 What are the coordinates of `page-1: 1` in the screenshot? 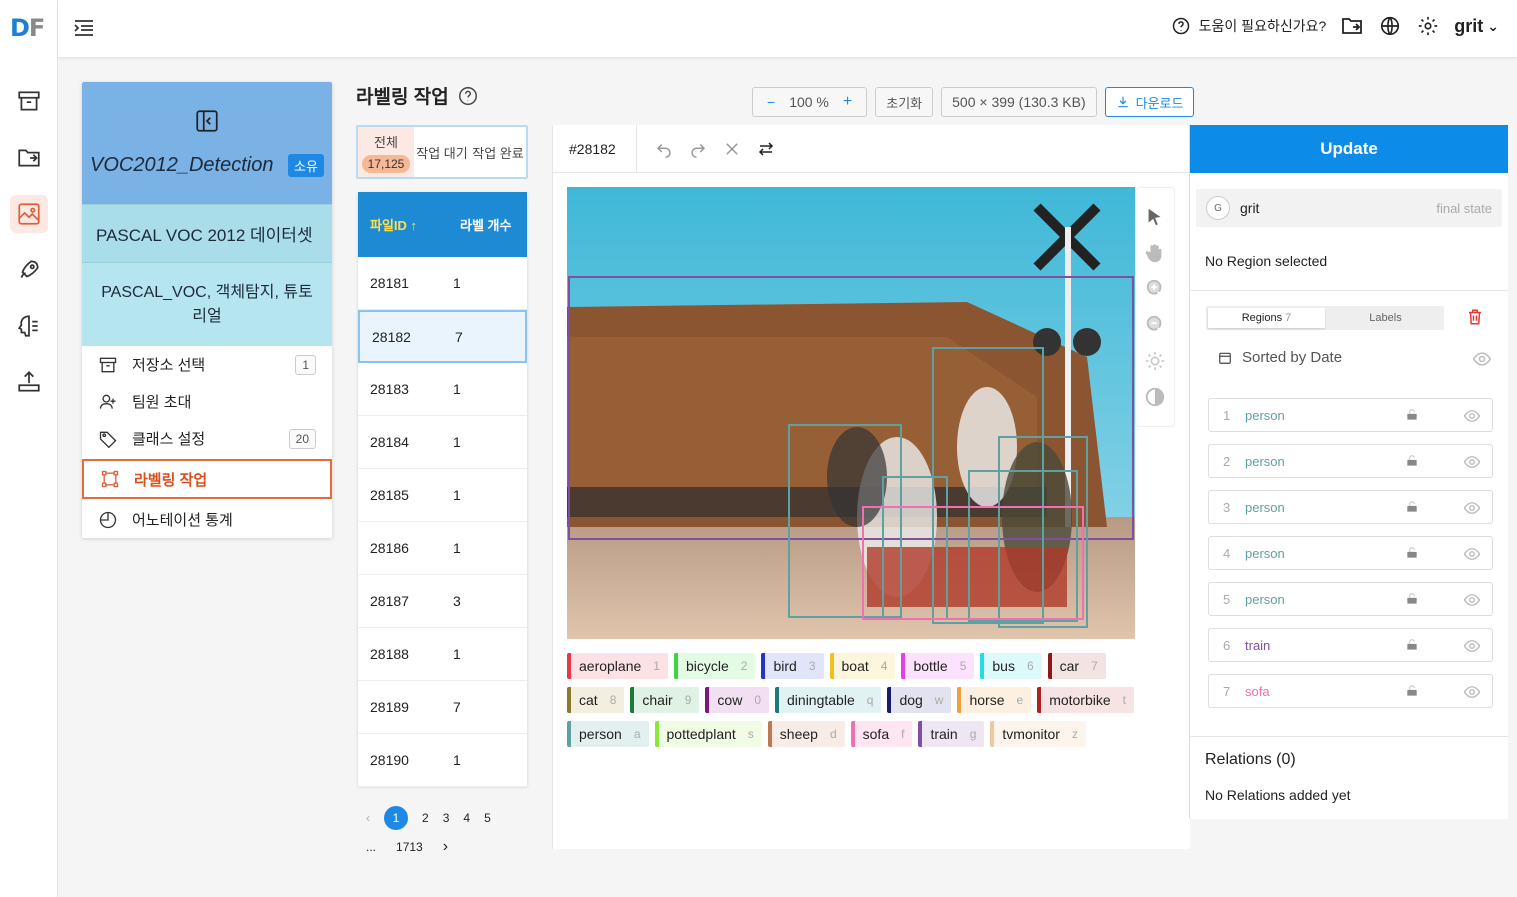 It's located at (396, 818).